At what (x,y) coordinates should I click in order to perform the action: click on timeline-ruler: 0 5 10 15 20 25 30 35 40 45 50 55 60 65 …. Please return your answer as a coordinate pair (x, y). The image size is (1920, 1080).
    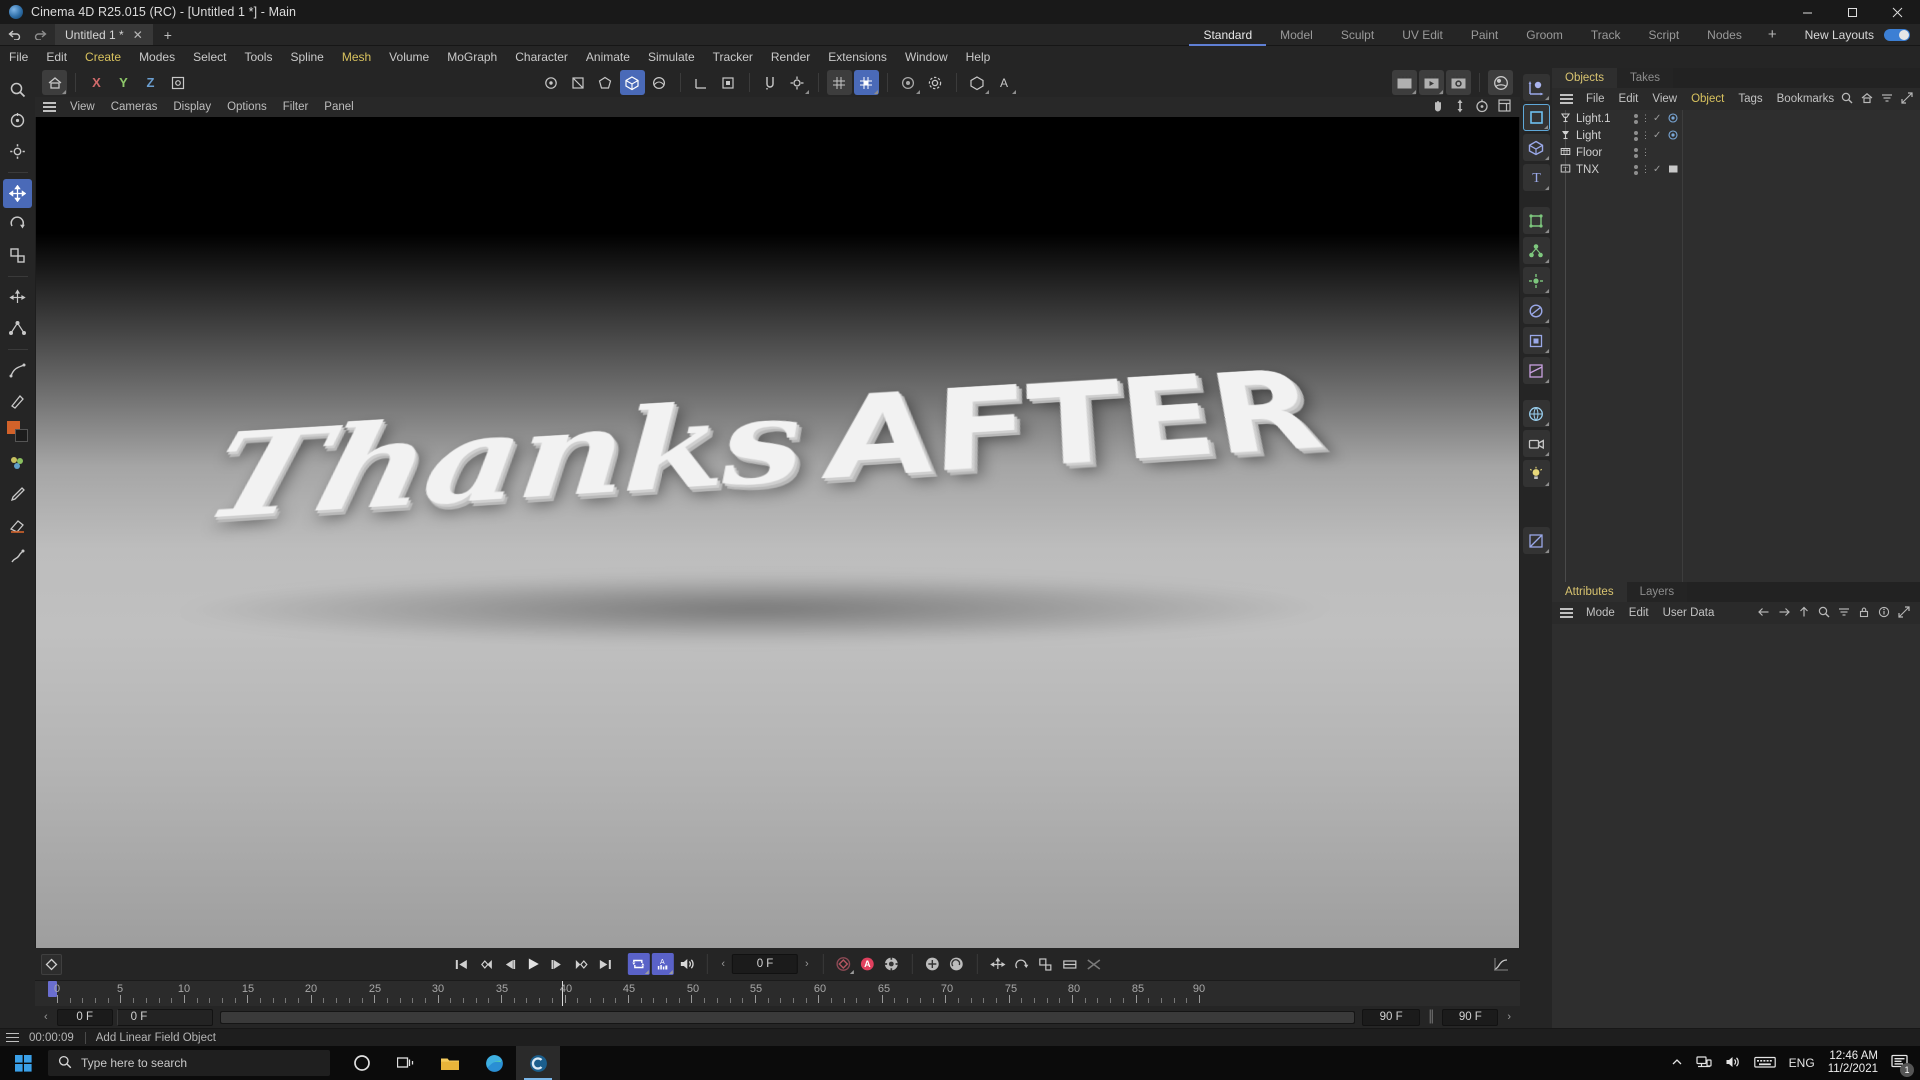
    Looking at the image, I should click on (777, 993).